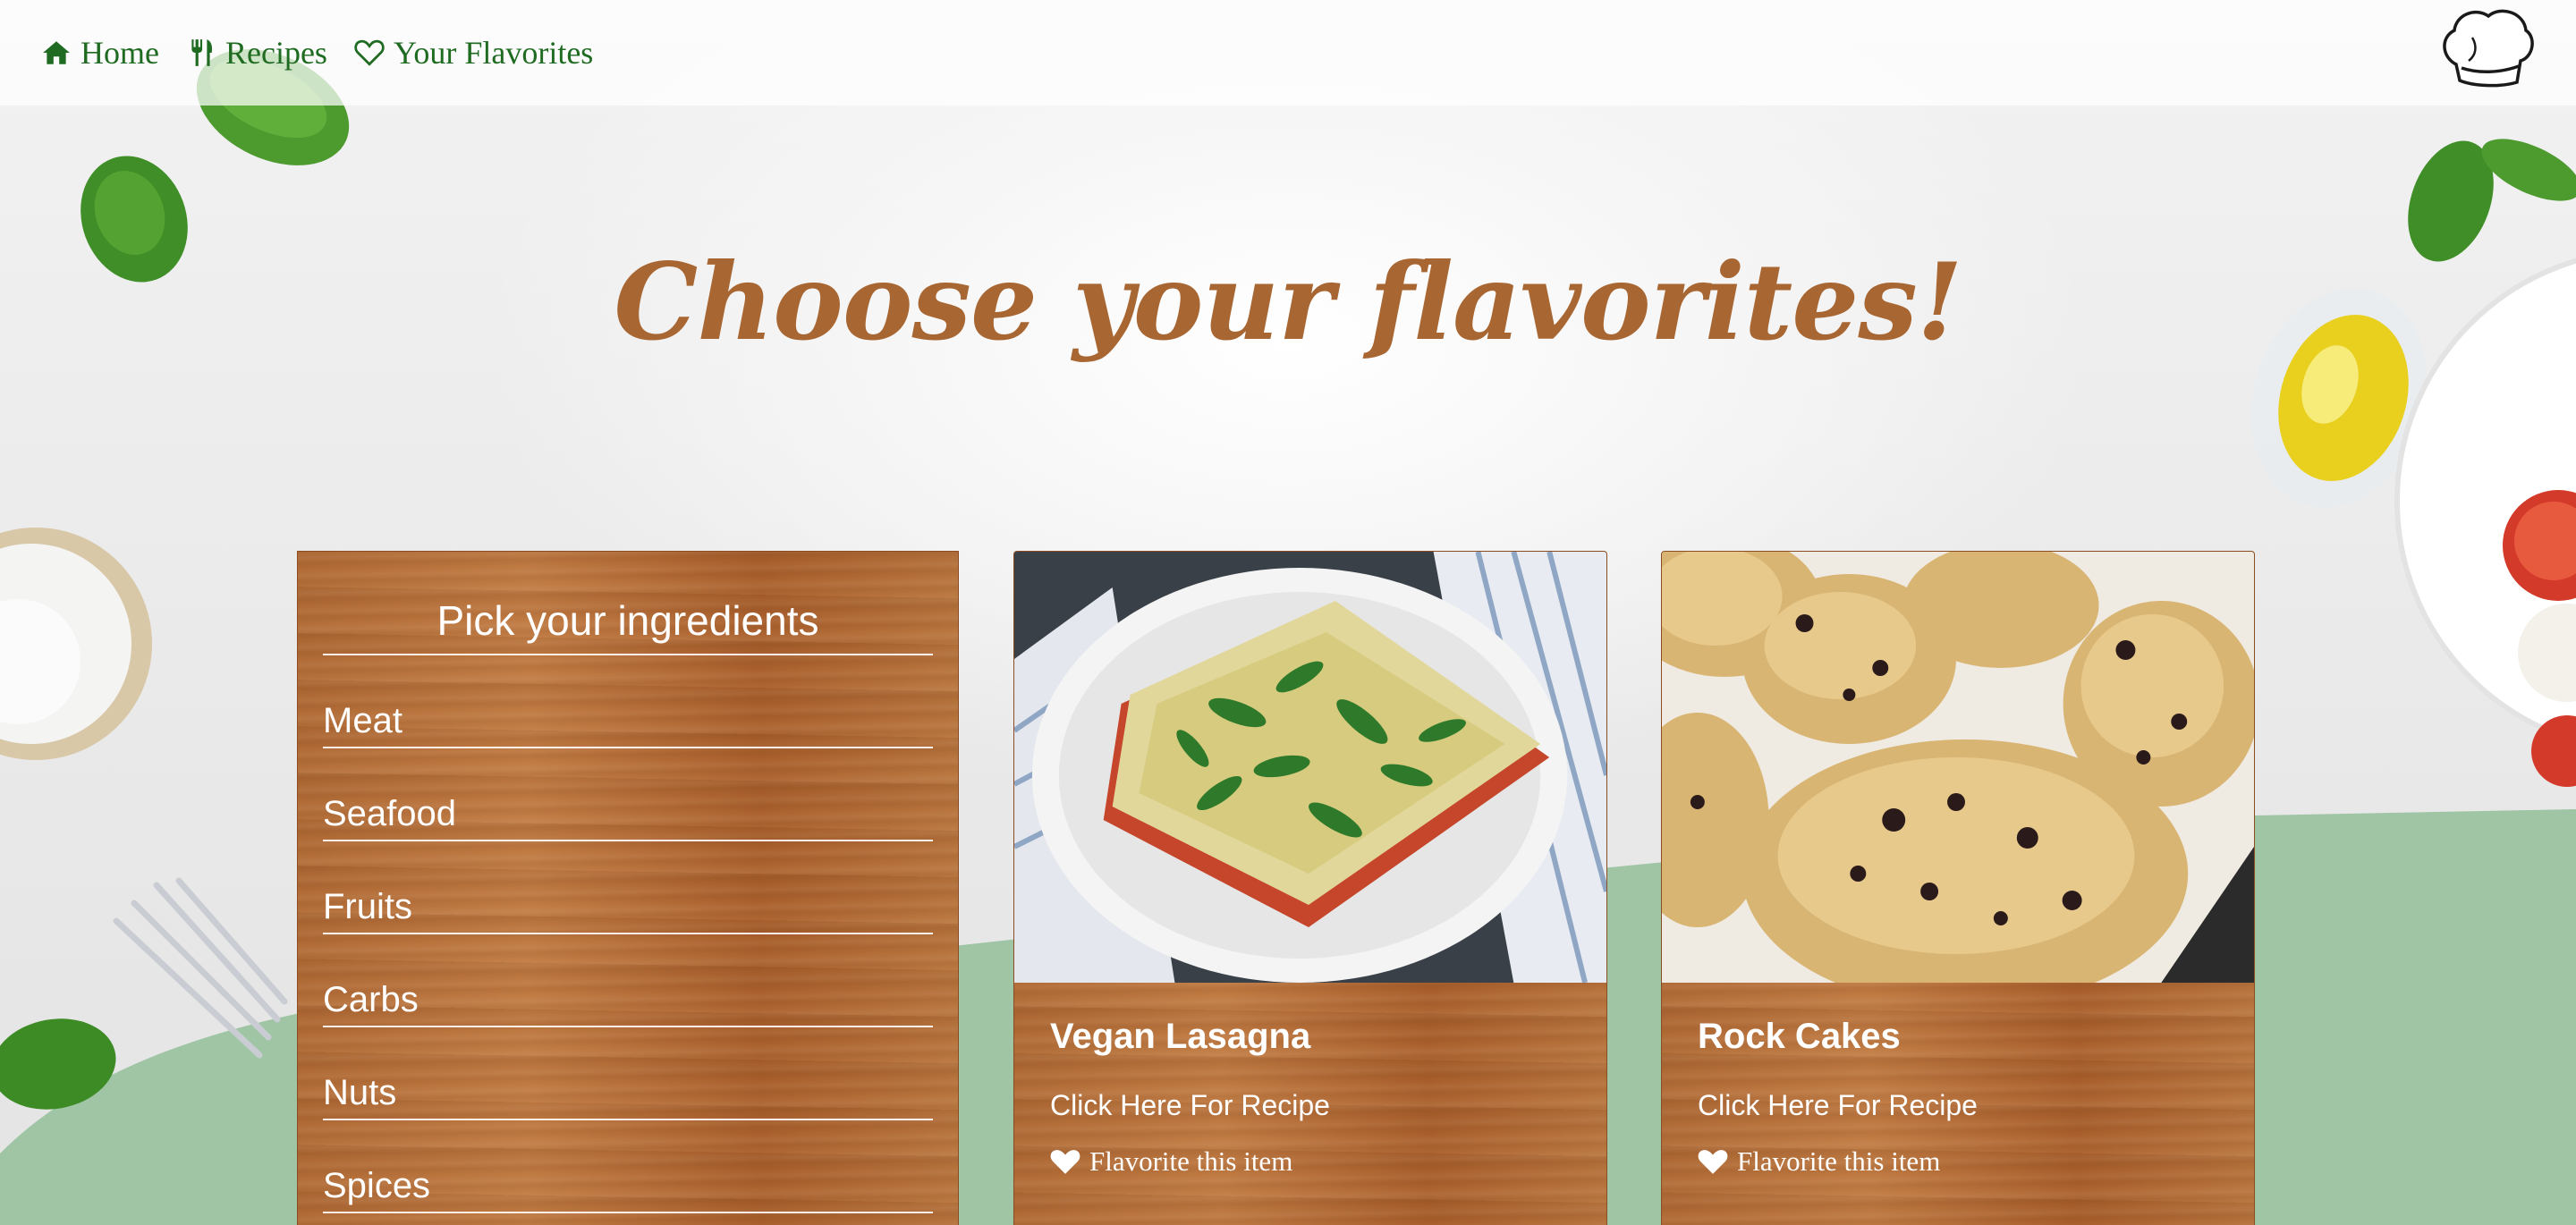 This screenshot has width=2576, height=1225. Describe the element at coordinates (493, 53) in the screenshot. I see `nav-flavorites-label: Your Flavorites` at that location.